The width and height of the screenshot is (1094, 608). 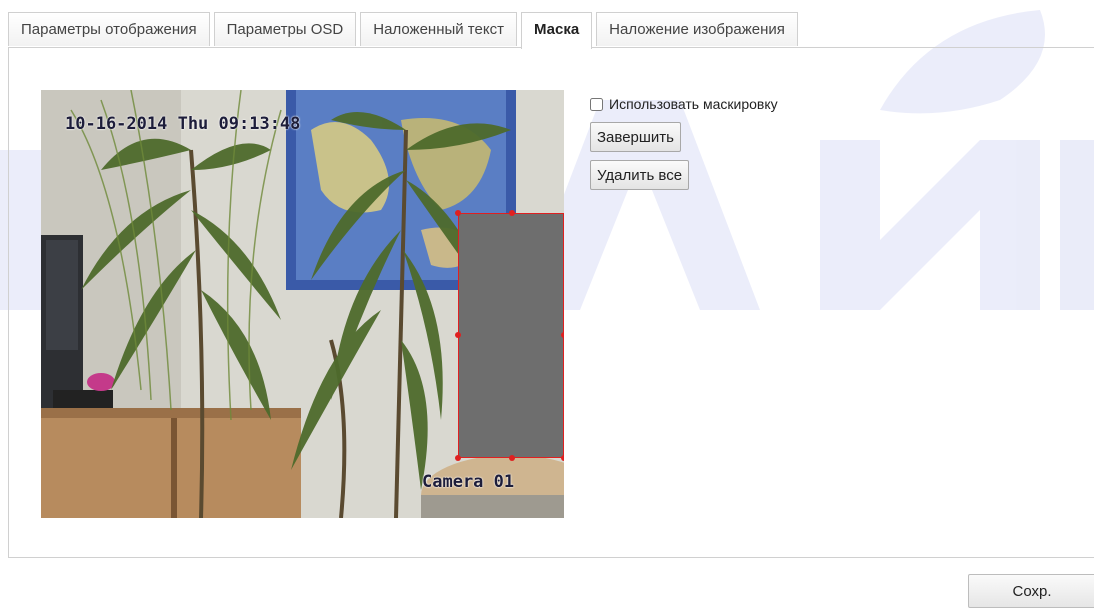 What do you see at coordinates (1031, 591) in the screenshot?
I see `save-button: Сохр.` at bounding box center [1031, 591].